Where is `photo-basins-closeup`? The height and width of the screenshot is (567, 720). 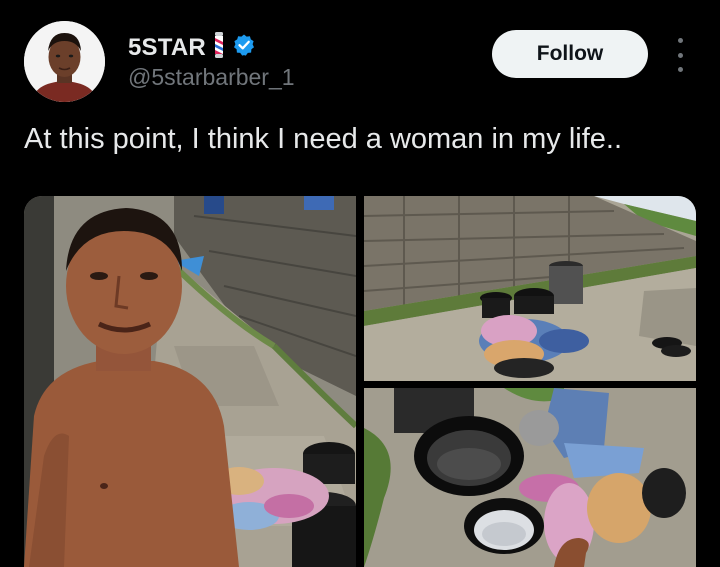 photo-basins-closeup is located at coordinates (530, 477).